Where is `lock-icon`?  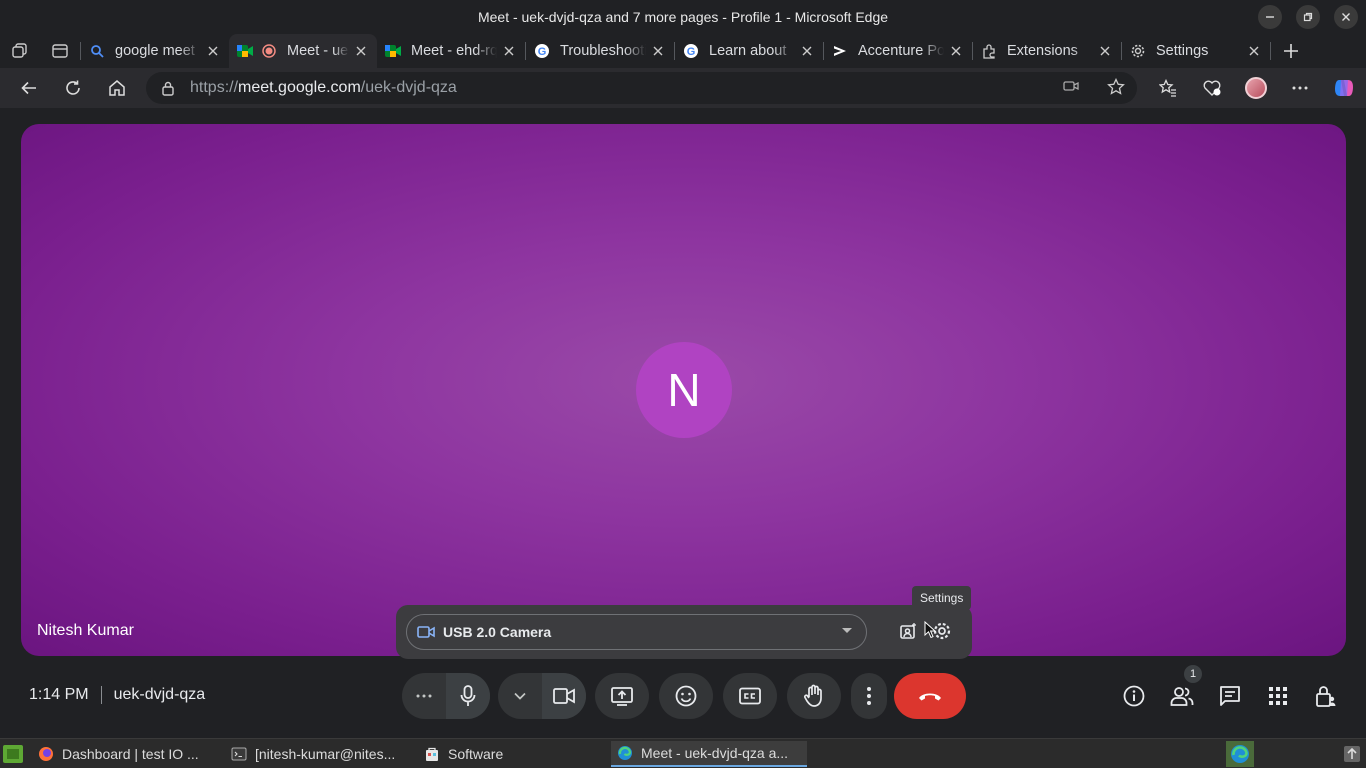 lock-icon is located at coordinates (168, 88).